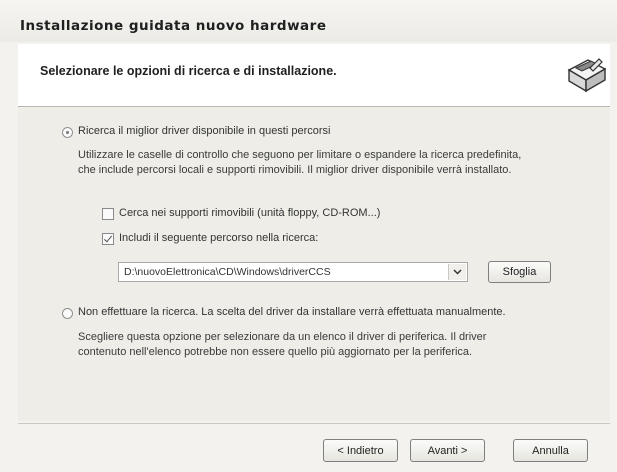  Describe the element at coordinates (67, 132) in the screenshot. I see `search-radio` at that location.